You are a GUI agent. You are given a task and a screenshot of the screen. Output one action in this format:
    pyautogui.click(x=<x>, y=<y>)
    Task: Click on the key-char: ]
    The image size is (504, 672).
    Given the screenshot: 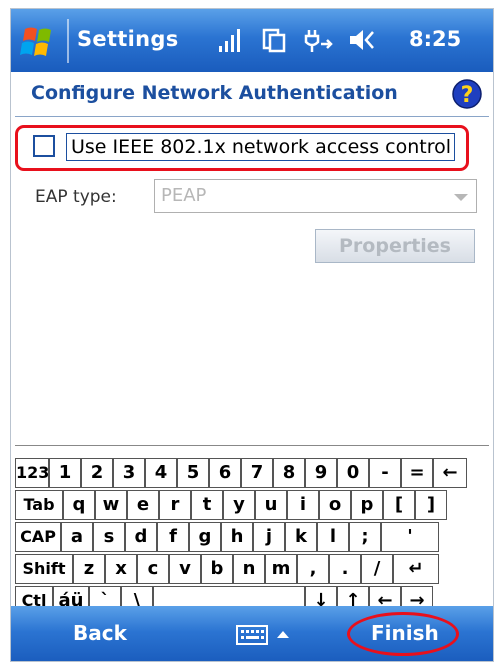 What is the action you would take?
    pyautogui.click(x=431, y=505)
    